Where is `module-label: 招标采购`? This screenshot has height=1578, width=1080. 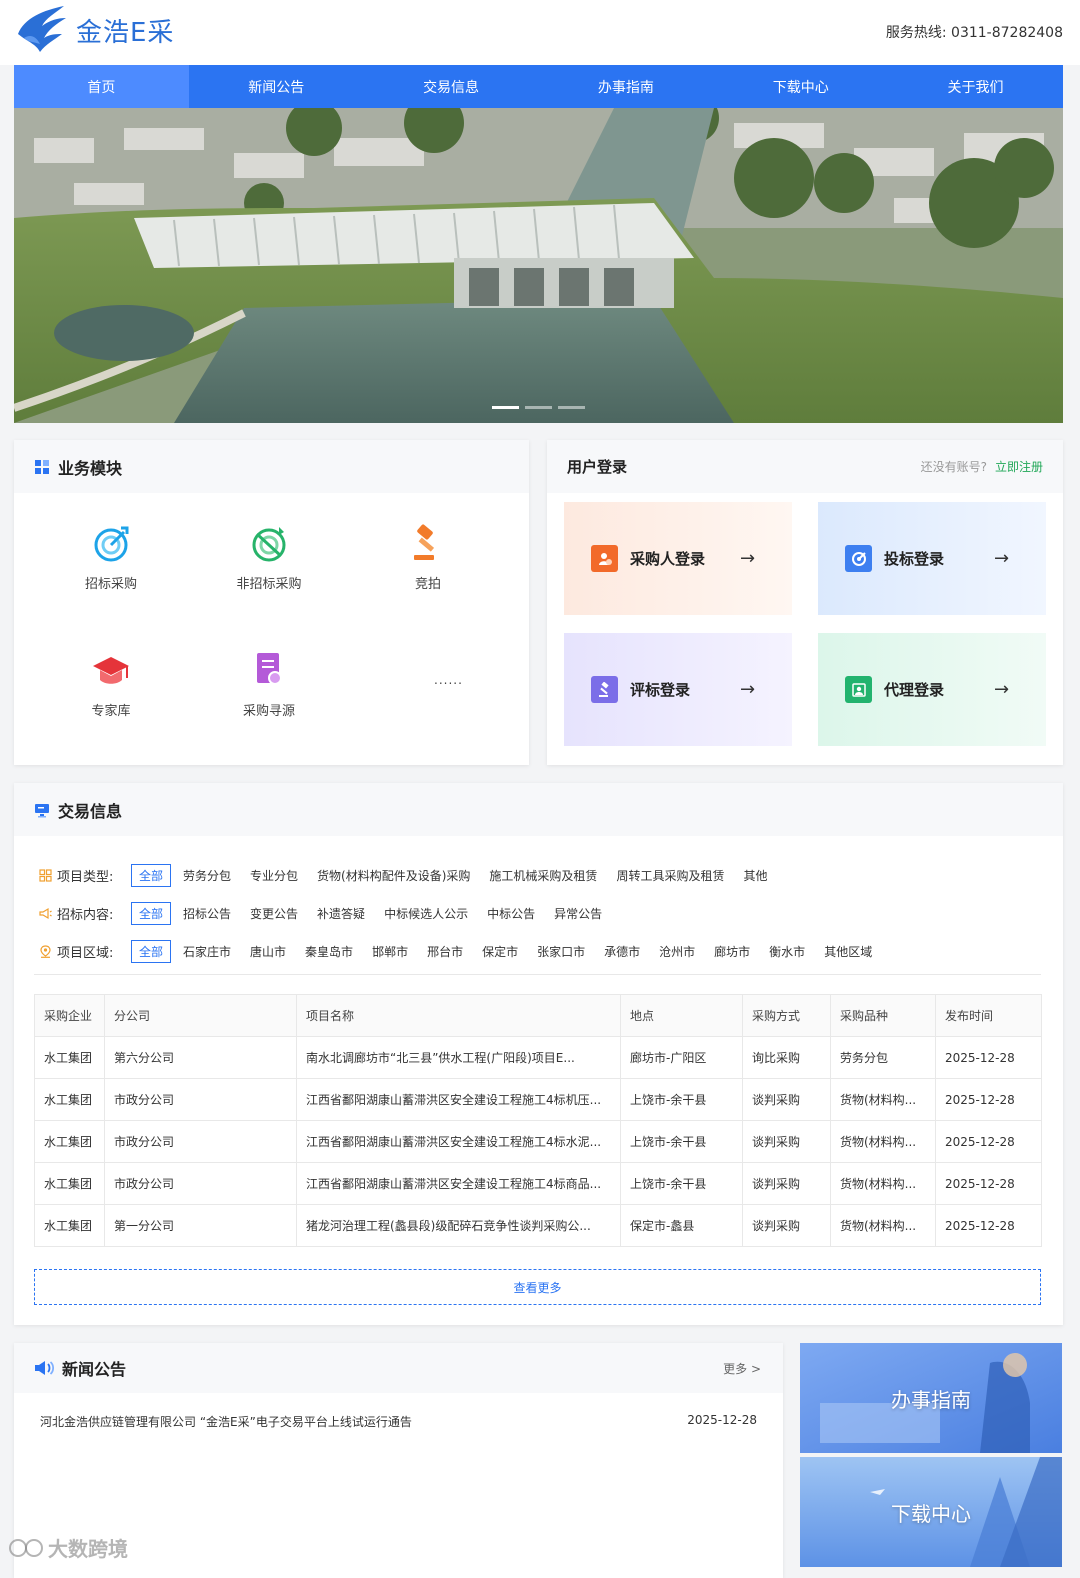 module-label: 招标采购 is located at coordinates (110, 584).